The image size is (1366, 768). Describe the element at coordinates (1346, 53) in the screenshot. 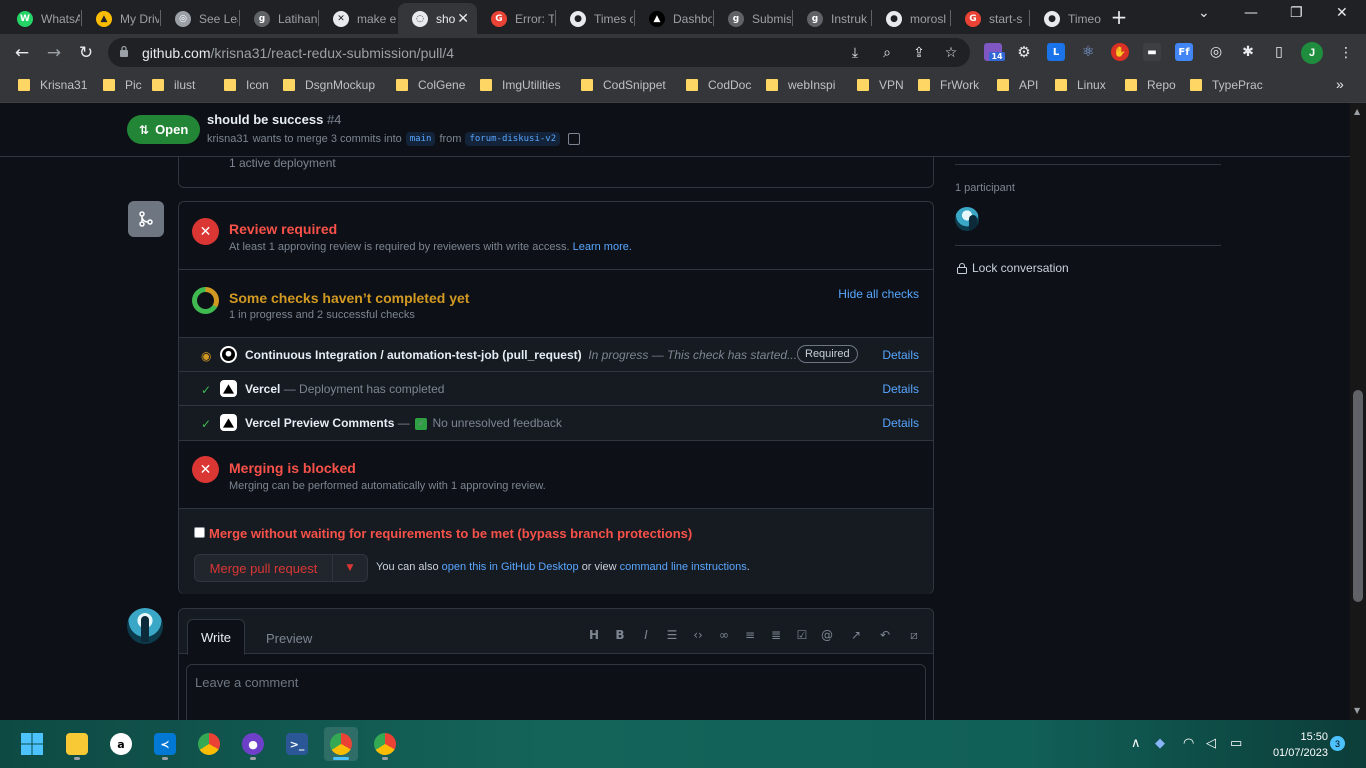

I see `chrome-menu-icon: ⋮` at that location.